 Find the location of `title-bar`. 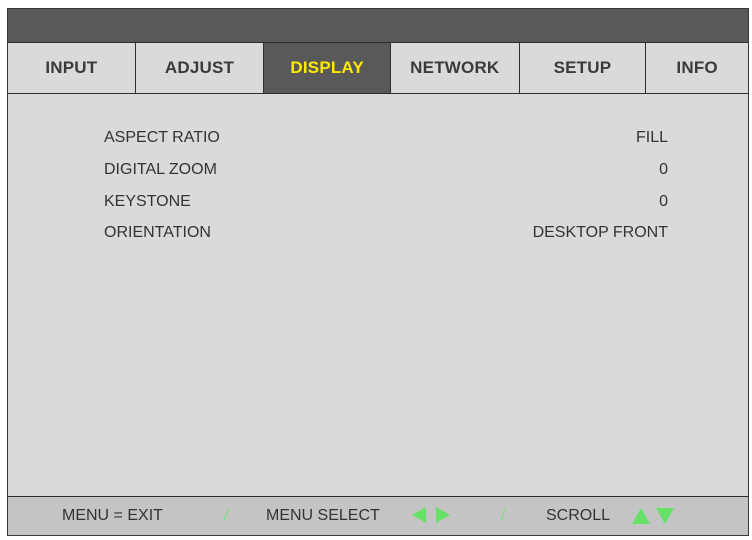

title-bar is located at coordinates (378, 25).